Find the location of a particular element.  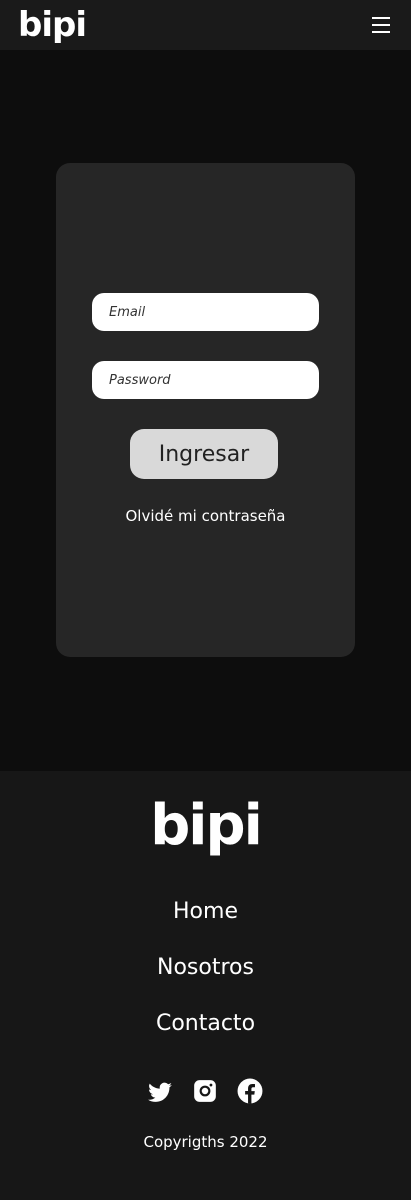

forgot-password-link: Olvidé mi contraseña is located at coordinates (205, 516).